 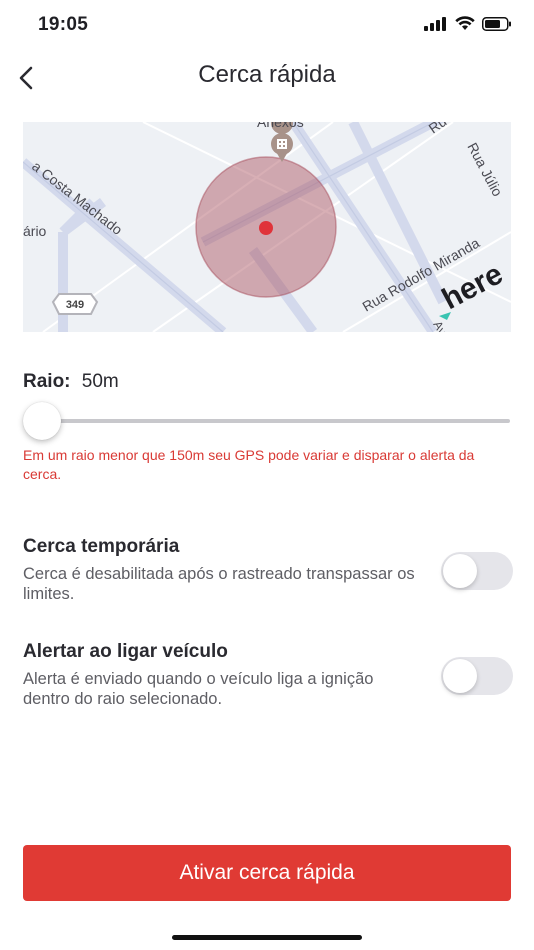 What do you see at coordinates (435, 23) in the screenshot?
I see `cellular-signal-icon` at bounding box center [435, 23].